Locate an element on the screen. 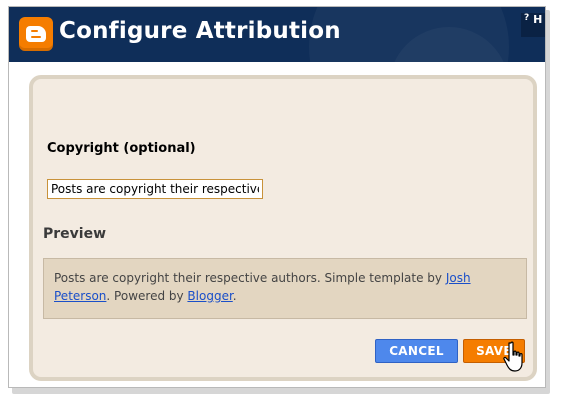 The height and width of the screenshot is (404, 562). blogger-b-glyph is located at coordinates (36, 34).